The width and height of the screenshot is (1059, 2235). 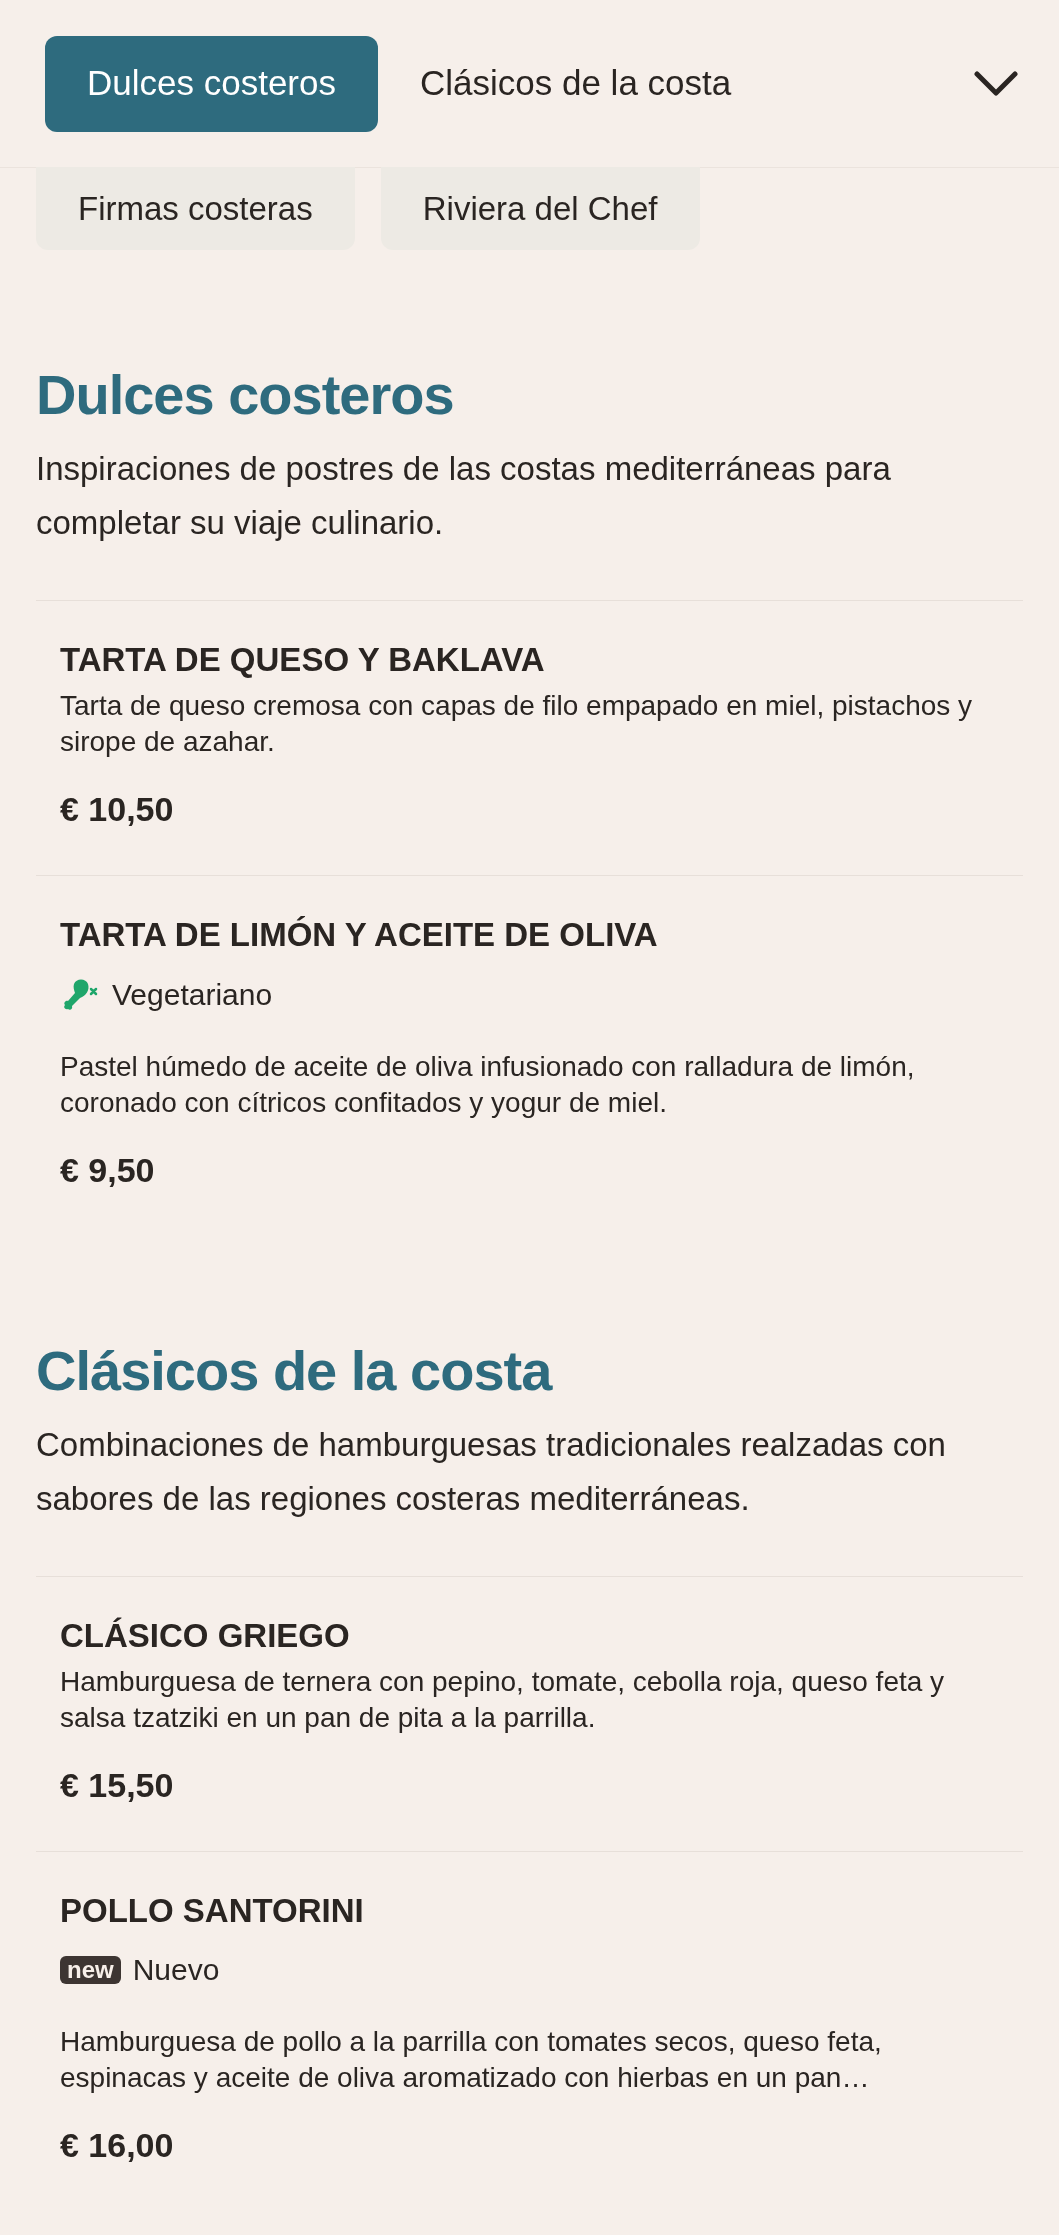 What do you see at coordinates (108, 1170) in the screenshot?
I see `item-price: € 9,50` at bounding box center [108, 1170].